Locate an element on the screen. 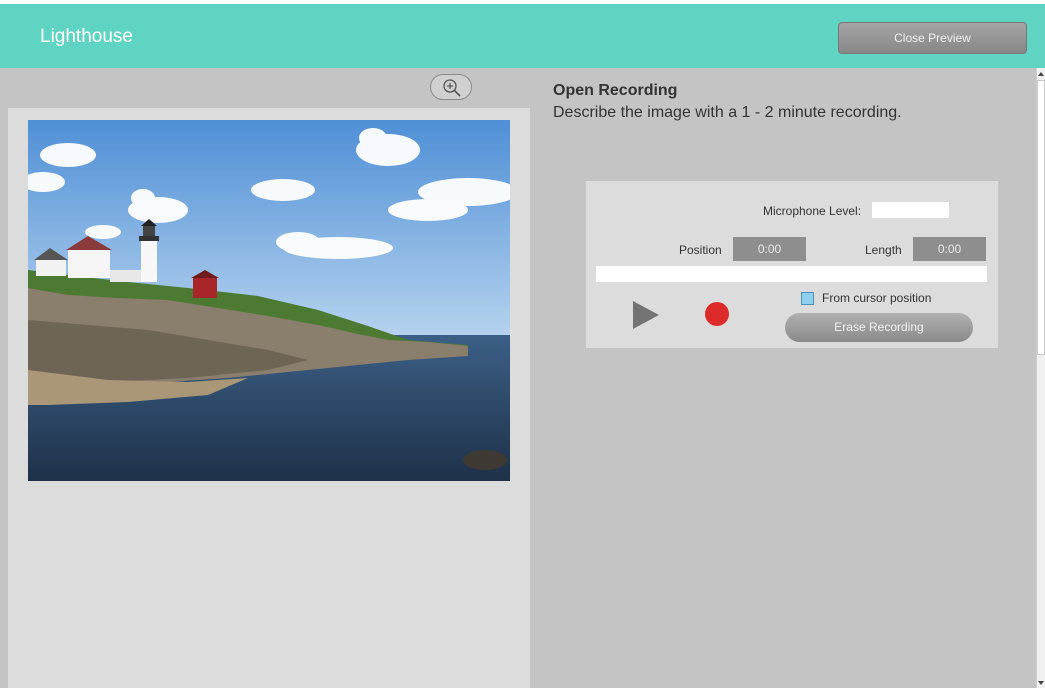  position-value: 0:00 is located at coordinates (769, 249).